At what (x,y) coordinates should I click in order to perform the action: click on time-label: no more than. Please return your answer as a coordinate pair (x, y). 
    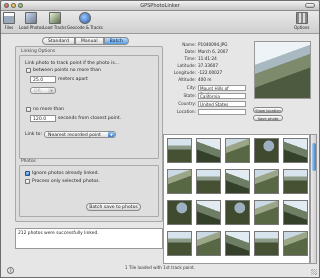
    Looking at the image, I should click on (48, 109).